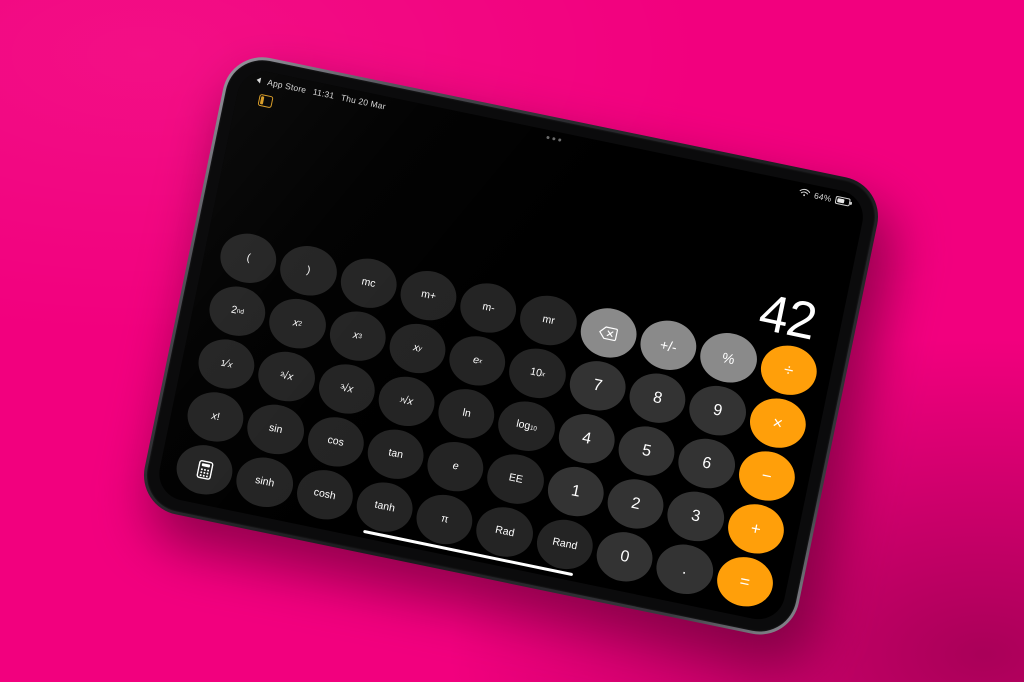 The width and height of the screenshot is (1024, 682). Describe the element at coordinates (549, 320) in the screenshot. I see `key-mr: mr` at that location.